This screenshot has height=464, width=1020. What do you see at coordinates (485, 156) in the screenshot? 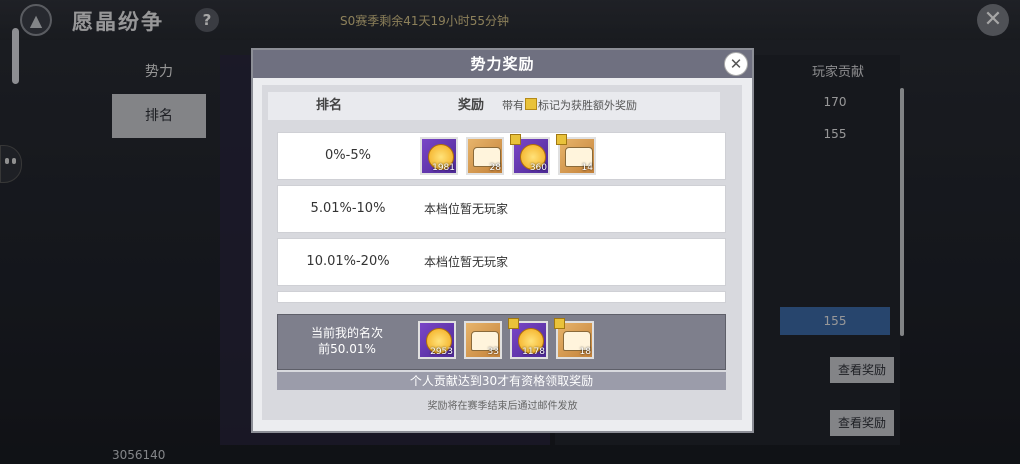
I see `reward-item: 28` at bounding box center [485, 156].